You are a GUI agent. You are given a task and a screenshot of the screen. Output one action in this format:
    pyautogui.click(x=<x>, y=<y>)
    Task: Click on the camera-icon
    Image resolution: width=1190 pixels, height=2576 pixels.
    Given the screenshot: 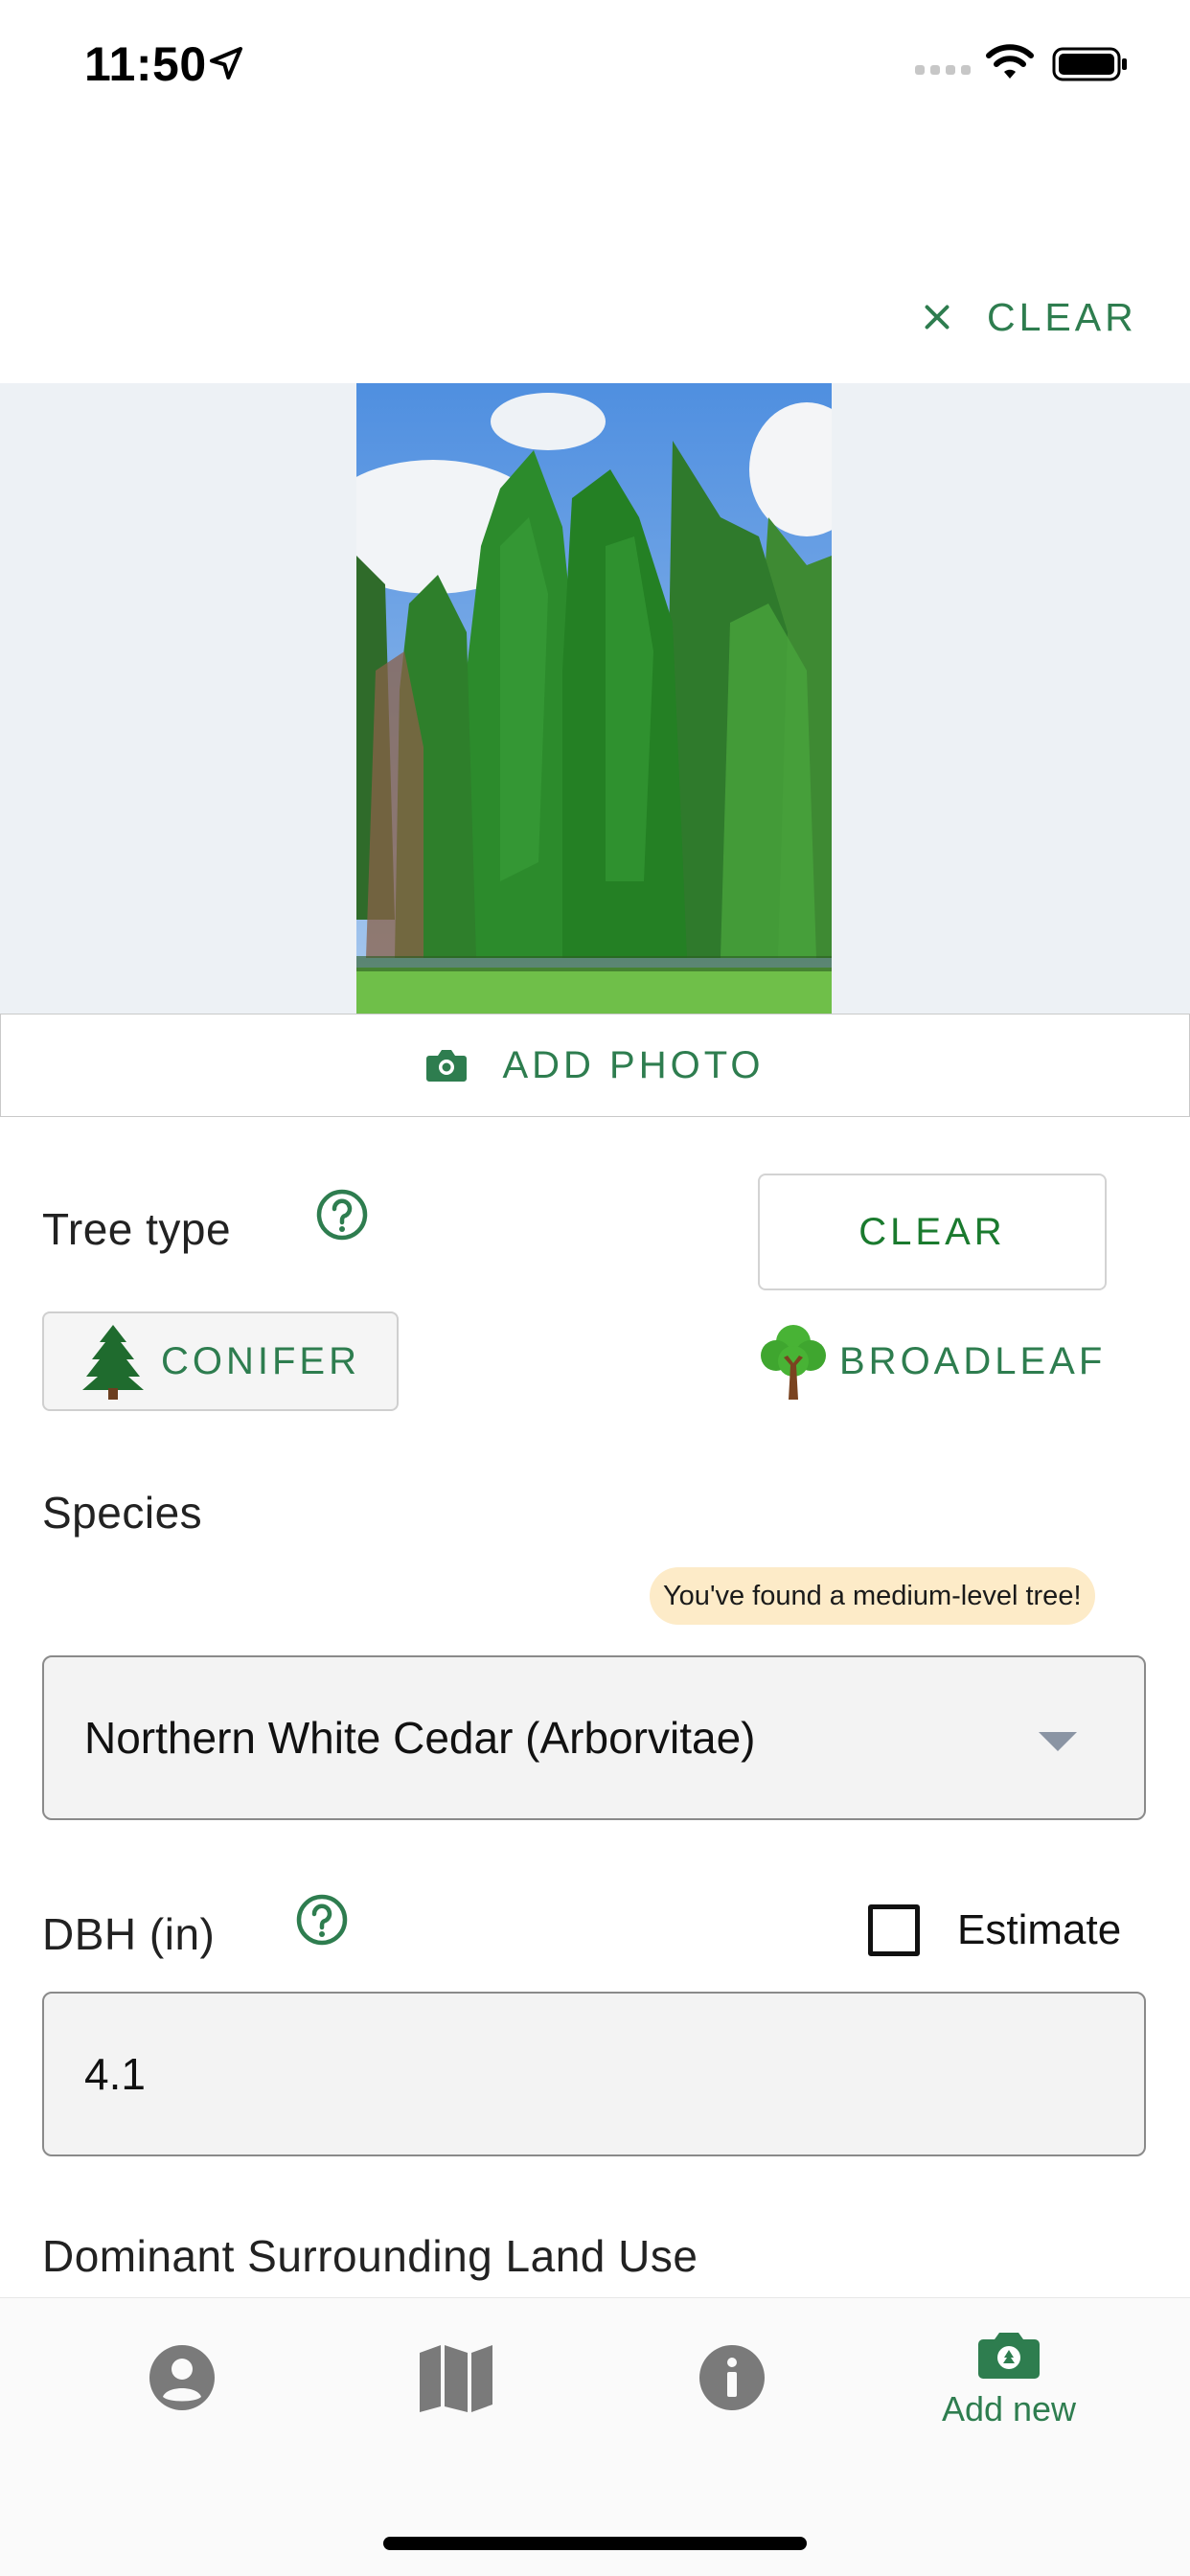 What is the action you would take?
    pyautogui.click(x=447, y=1066)
    